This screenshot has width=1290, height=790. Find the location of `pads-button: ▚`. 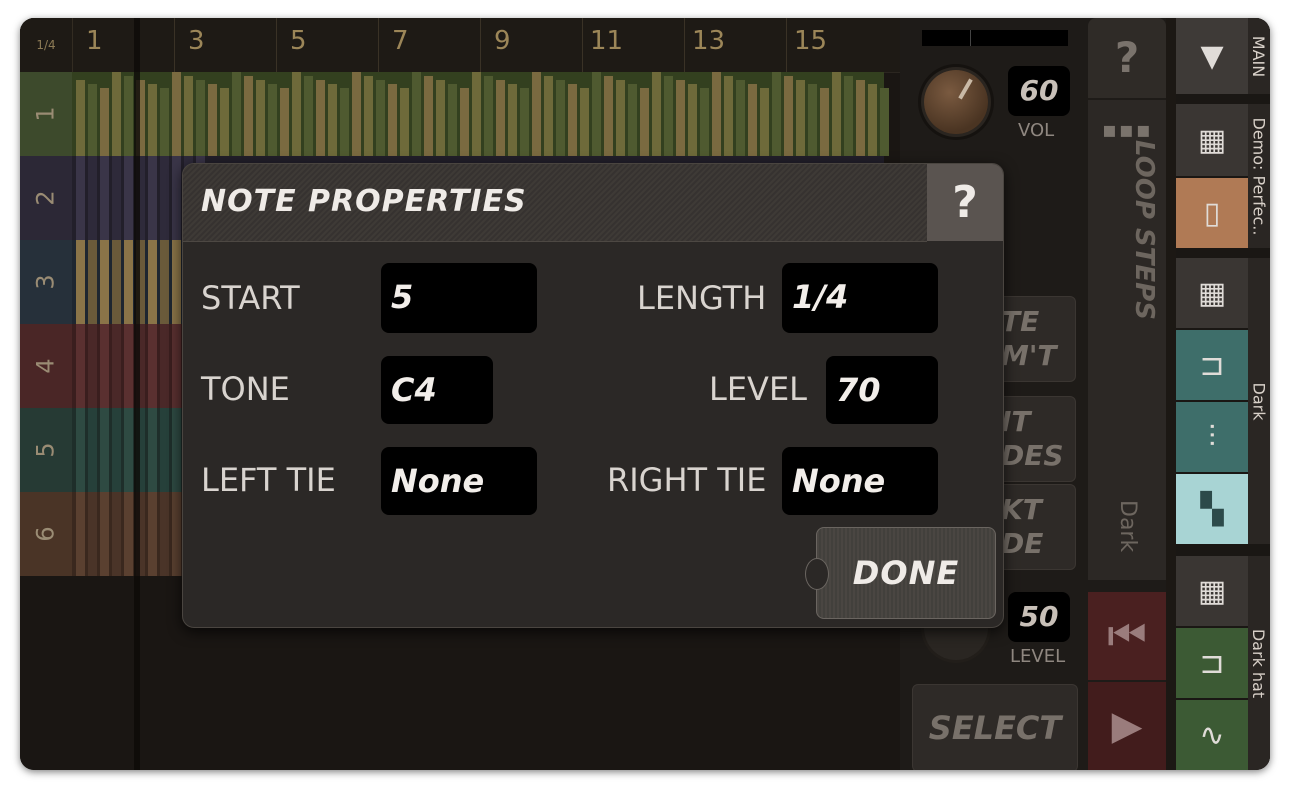

pads-button: ▚ is located at coordinates (1212, 509).